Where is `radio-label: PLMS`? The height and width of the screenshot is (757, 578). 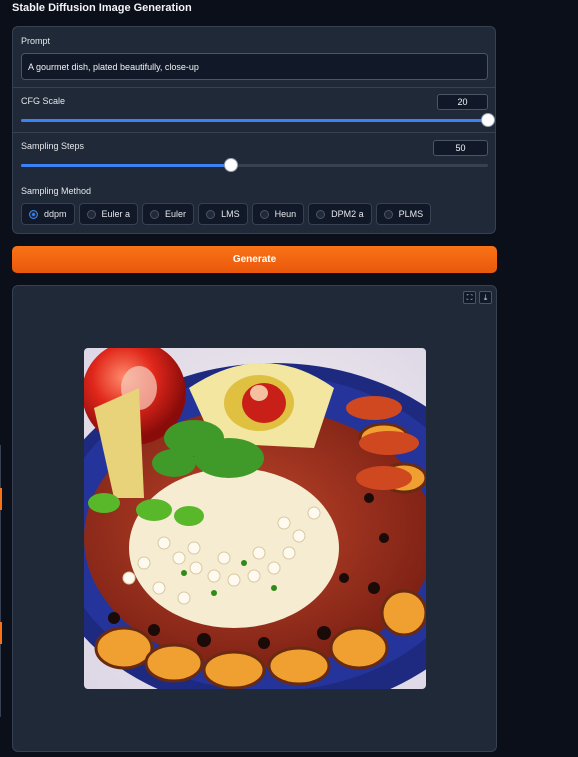
radio-label: PLMS is located at coordinates (411, 214).